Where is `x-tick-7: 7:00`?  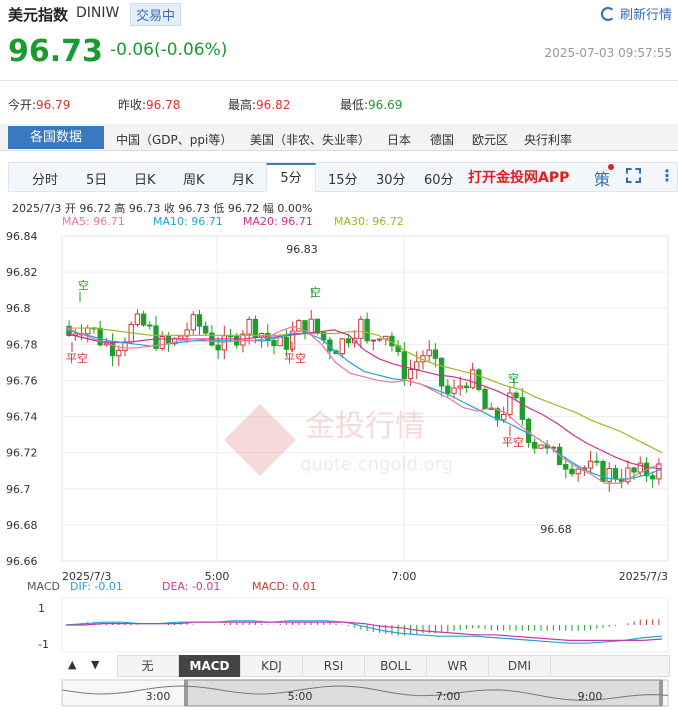
x-tick-7: 7:00 is located at coordinates (404, 576).